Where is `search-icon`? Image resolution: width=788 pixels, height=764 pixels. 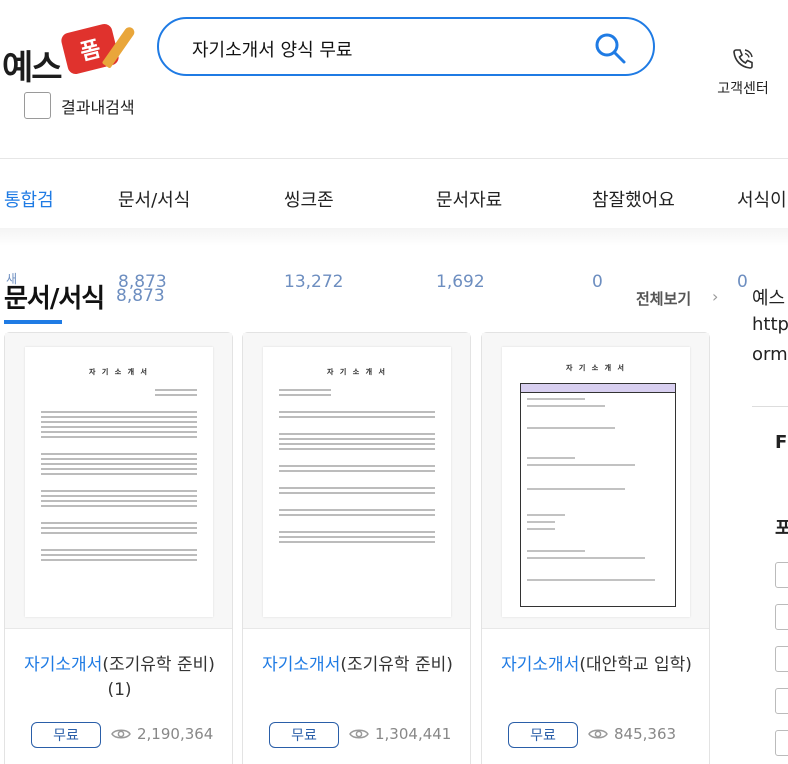 search-icon is located at coordinates (610, 48).